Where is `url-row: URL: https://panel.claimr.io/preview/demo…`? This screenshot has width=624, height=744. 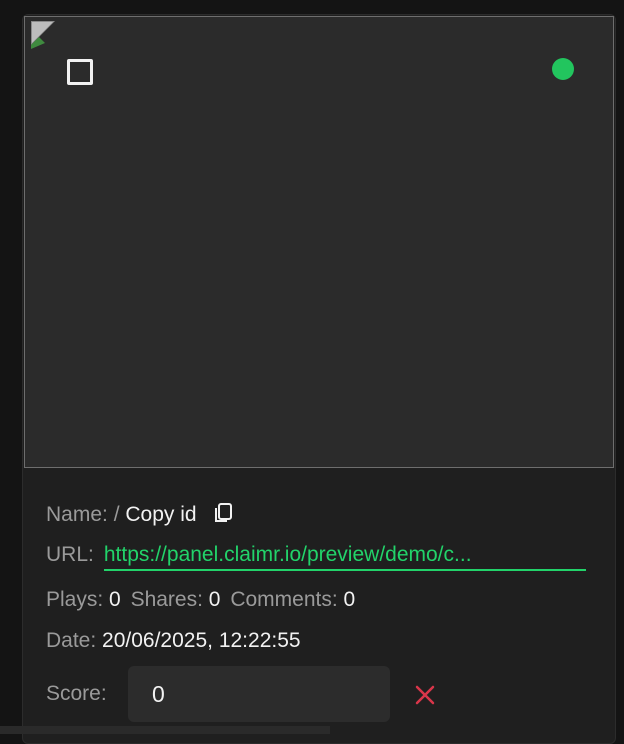 url-row: URL: https://panel.claimr.io/preview/demo… is located at coordinates (316, 557).